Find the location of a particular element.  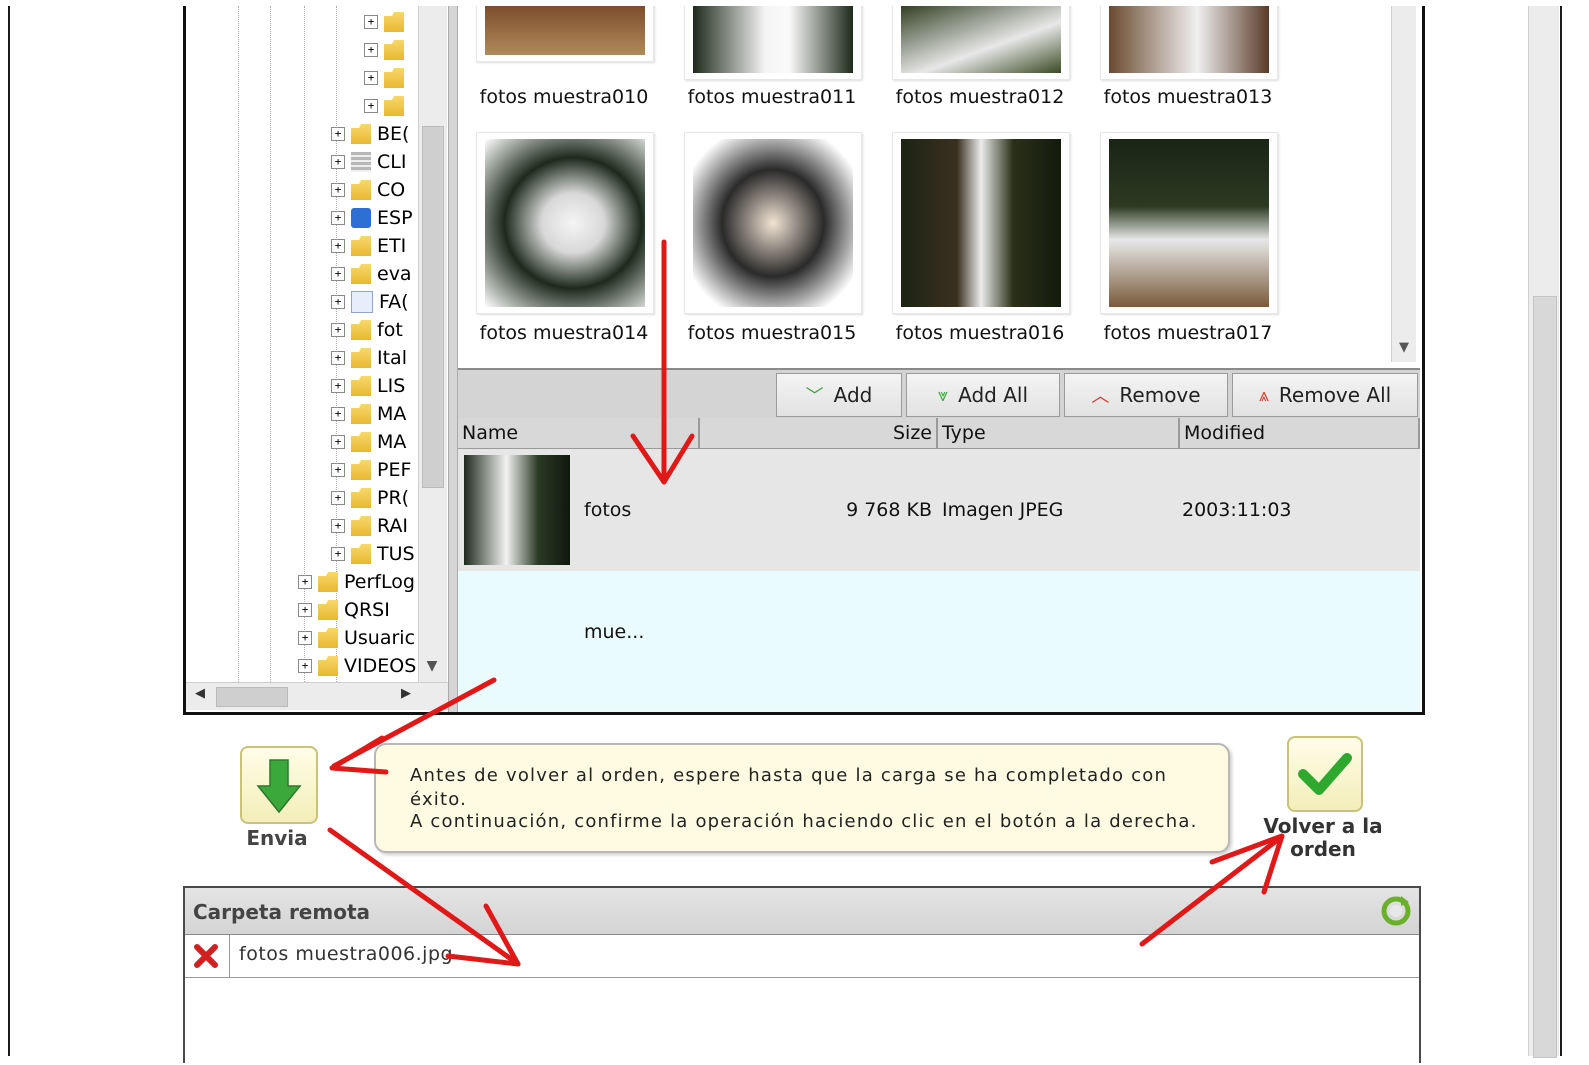

tree-item: + CLI is located at coordinates (368, 162).